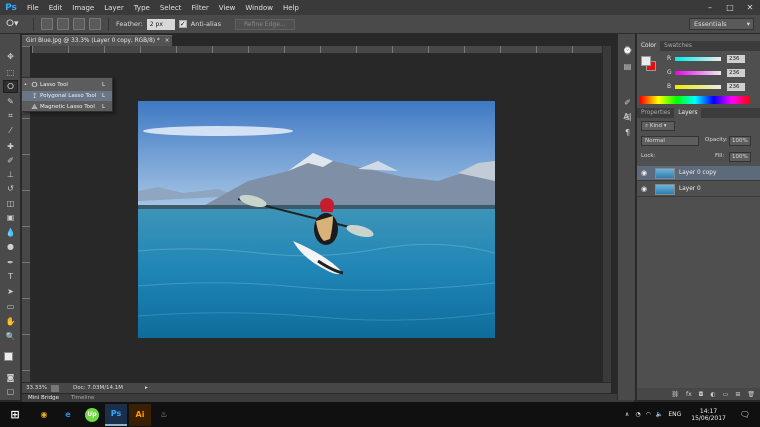 The height and width of the screenshot is (427, 760). What do you see at coordinates (745, 414) in the screenshot?
I see `notification-icon: 🗨` at bounding box center [745, 414].